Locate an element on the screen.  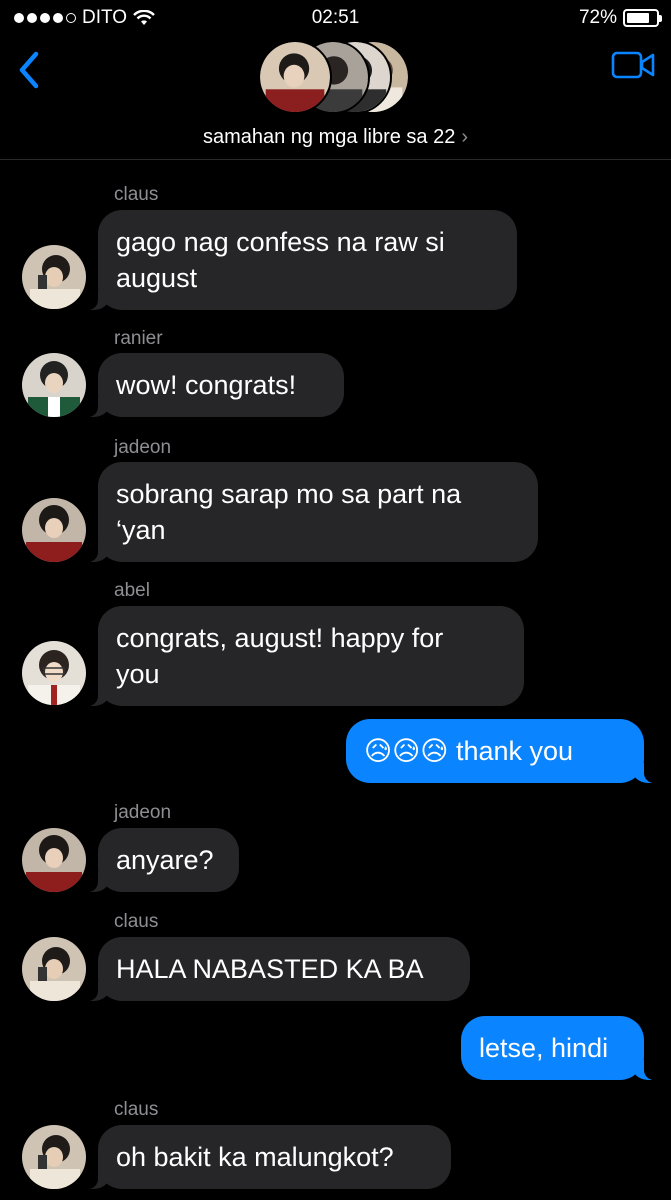
group-title: samahan ng mga libre sa 22 › is located at coordinates (335, 137).